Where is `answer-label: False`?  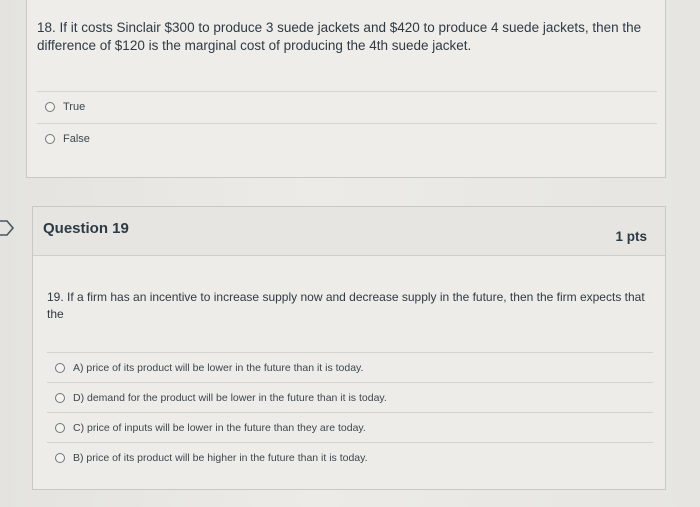
answer-label: False is located at coordinates (76, 138).